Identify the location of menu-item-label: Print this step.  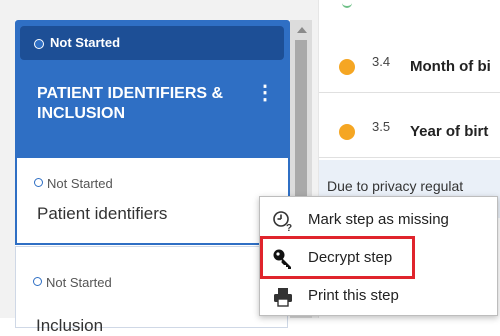
(353, 295).